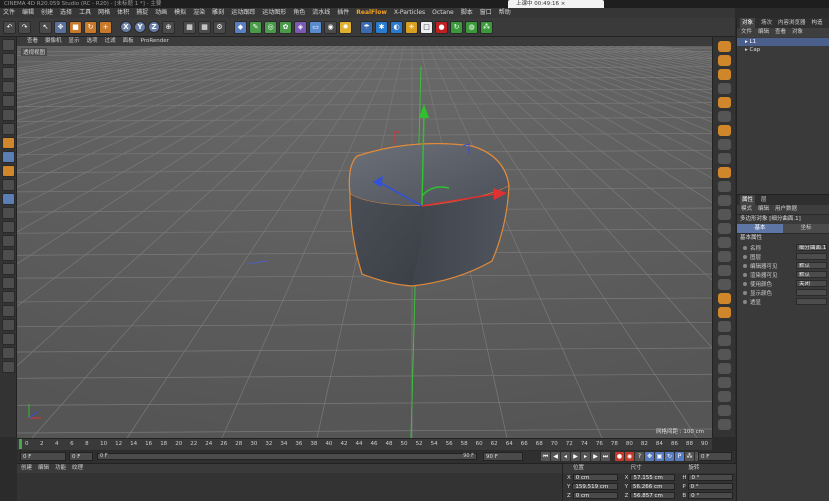 Image resolution: width=829 pixels, height=501 pixels. I want to click on sphere-icon, so click(724, 354).